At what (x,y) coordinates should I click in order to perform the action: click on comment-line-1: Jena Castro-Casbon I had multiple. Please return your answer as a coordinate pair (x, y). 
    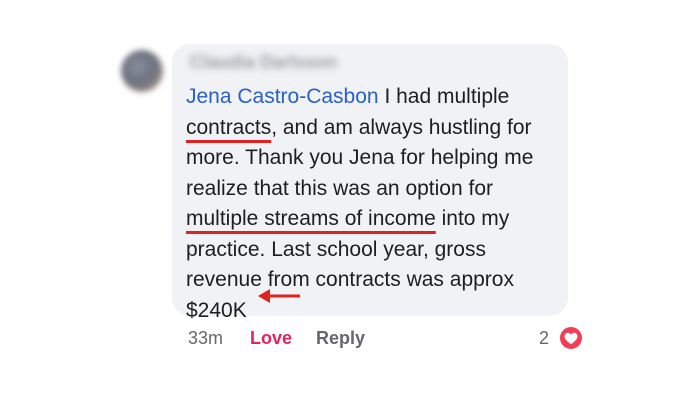
    Looking at the image, I should click on (372, 97).